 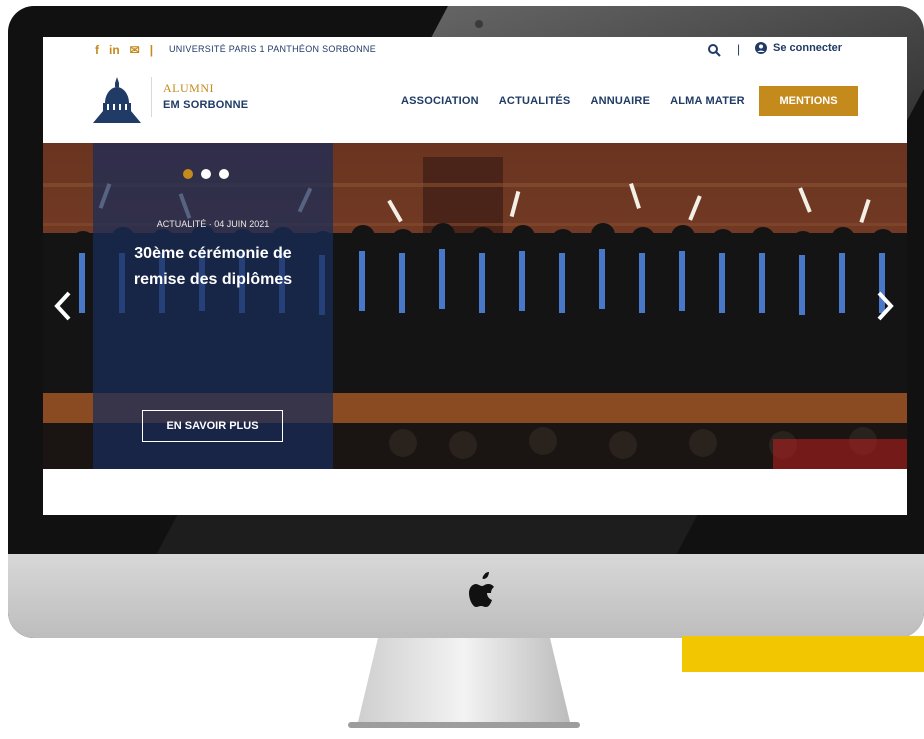 What do you see at coordinates (213, 224) in the screenshot?
I see `slide-kicker: ACTUALITÉ · 04 JUIN 2021` at bounding box center [213, 224].